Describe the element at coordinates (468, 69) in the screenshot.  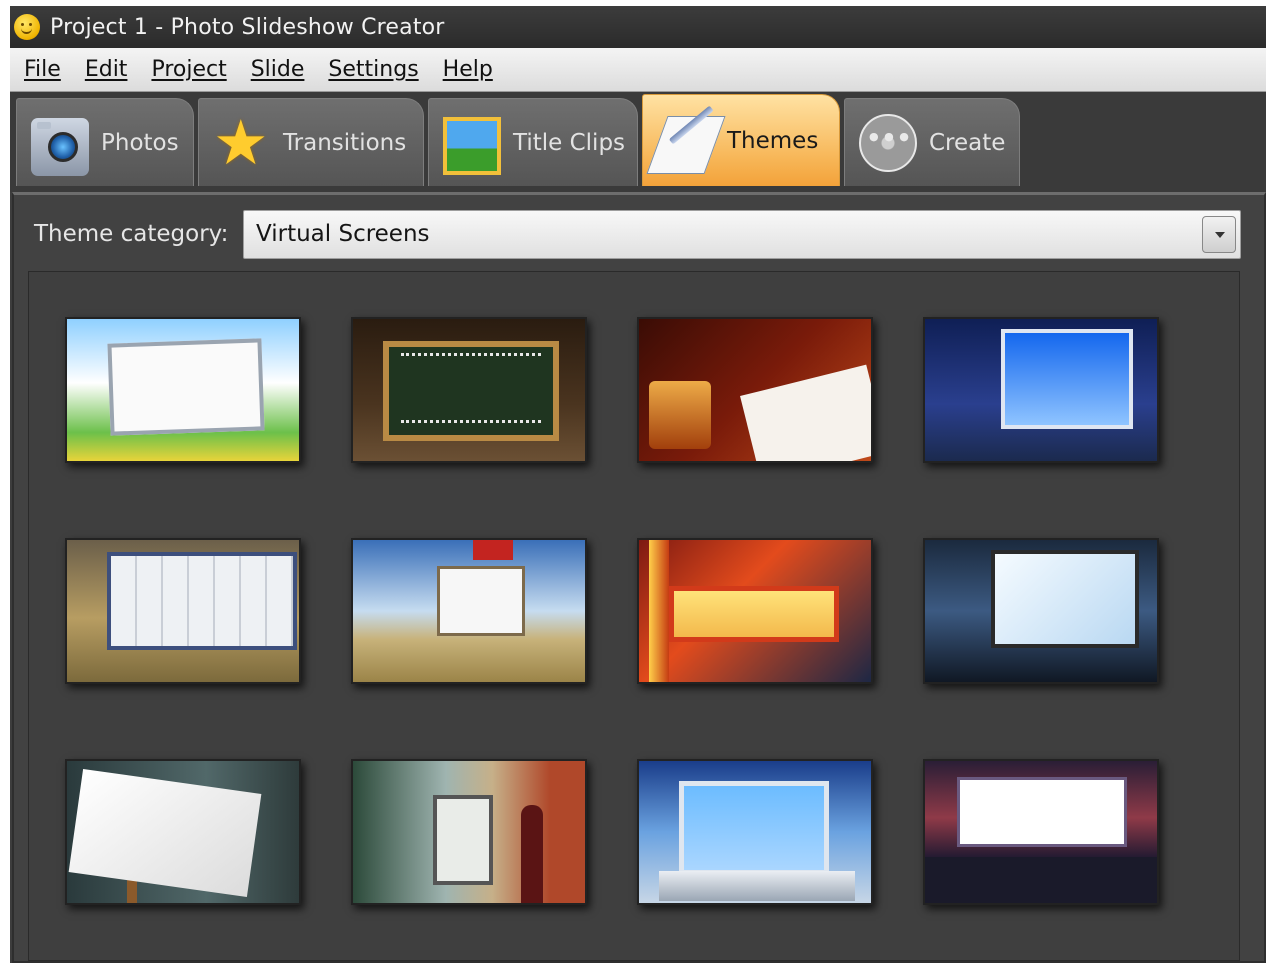
I see `menu-help: Help` at that location.